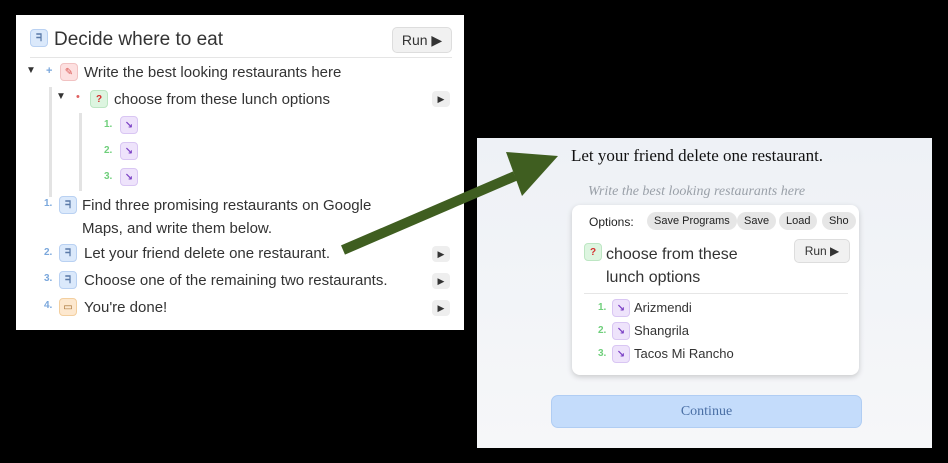  Describe the element at coordinates (449, 203) in the screenshot. I see `arrow-icon` at that location.